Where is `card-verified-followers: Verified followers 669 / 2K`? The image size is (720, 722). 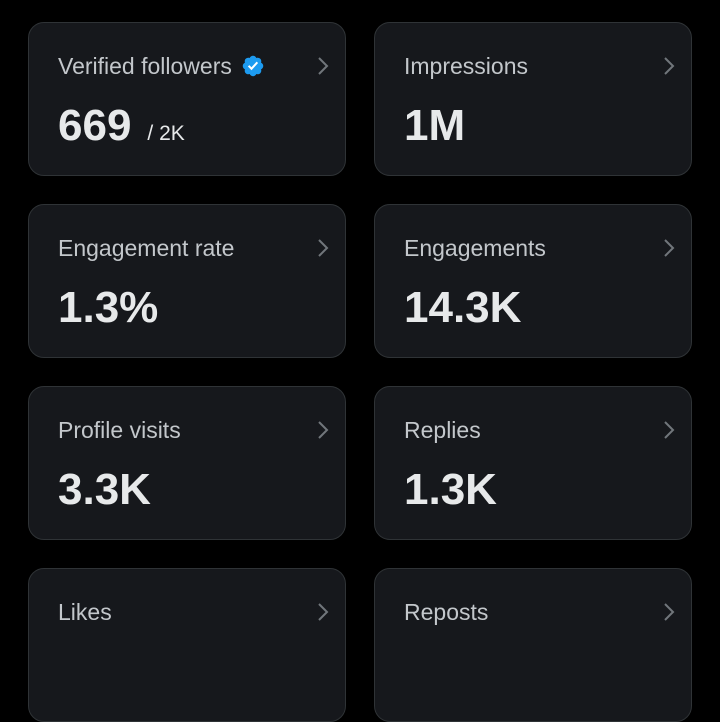 card-verified-followers: Verified followers 669 / 2K is located at coordinates (187, 99).